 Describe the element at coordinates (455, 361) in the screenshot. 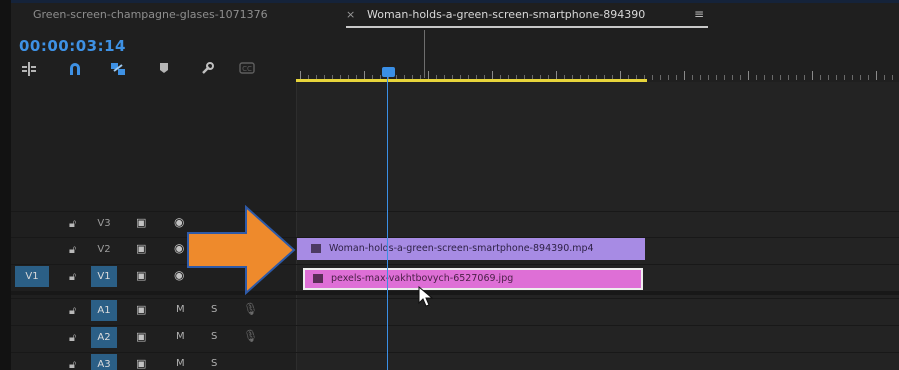

I see `track-row-a3: 🔓︎ A3 ▣ M S` at that location.